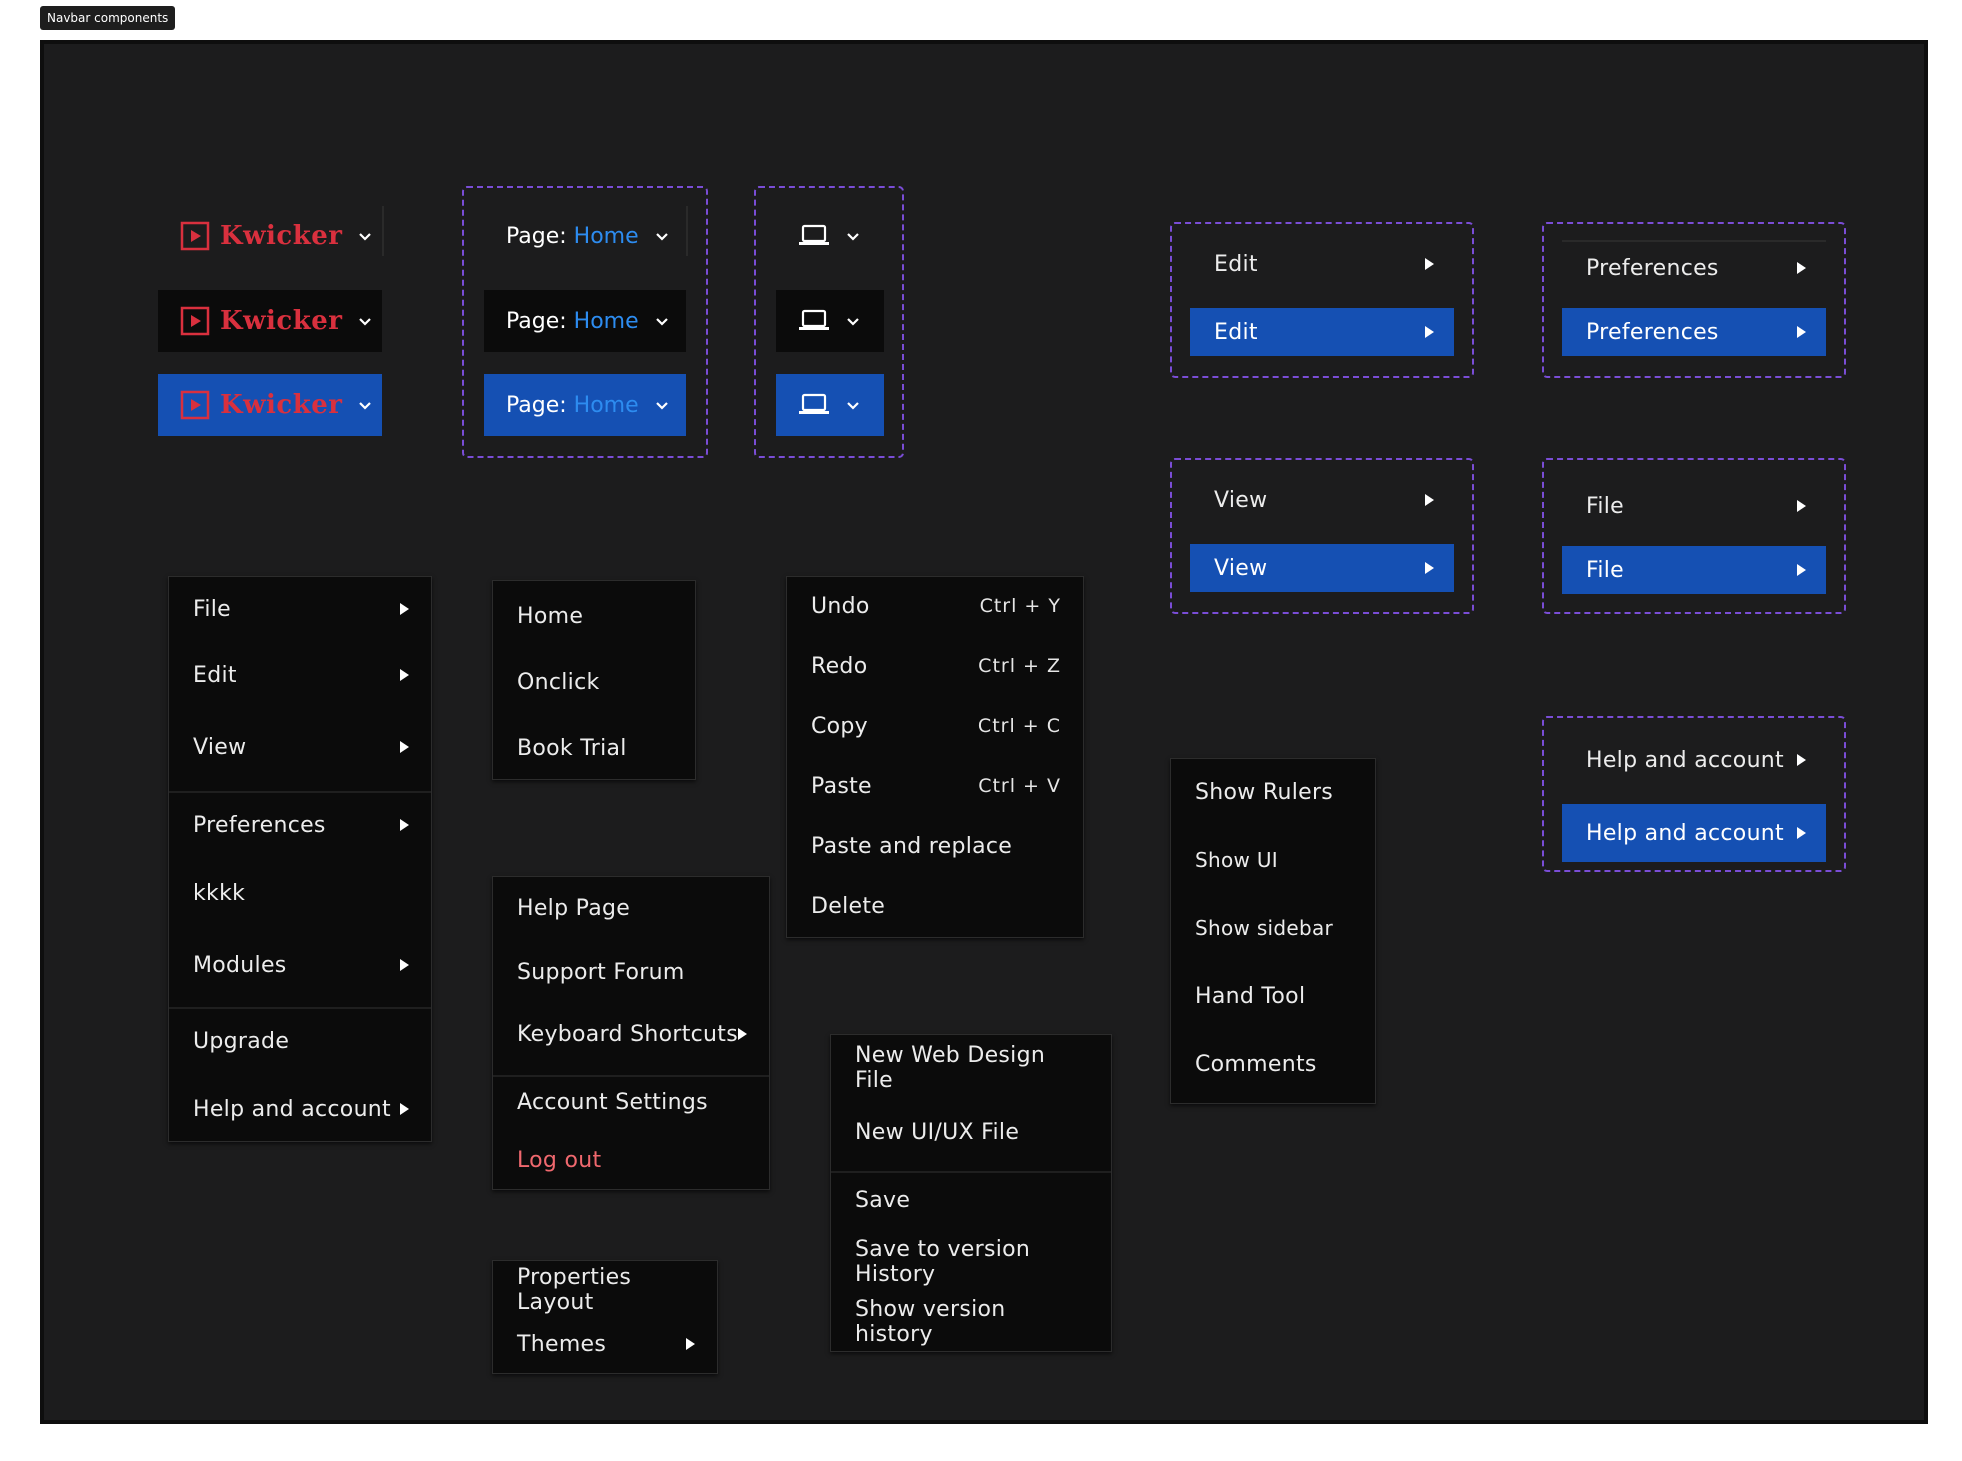 The width and height of the screenshot is (1962, 1461). I want to click on brand-name: Kwicker, so click(281, 405).